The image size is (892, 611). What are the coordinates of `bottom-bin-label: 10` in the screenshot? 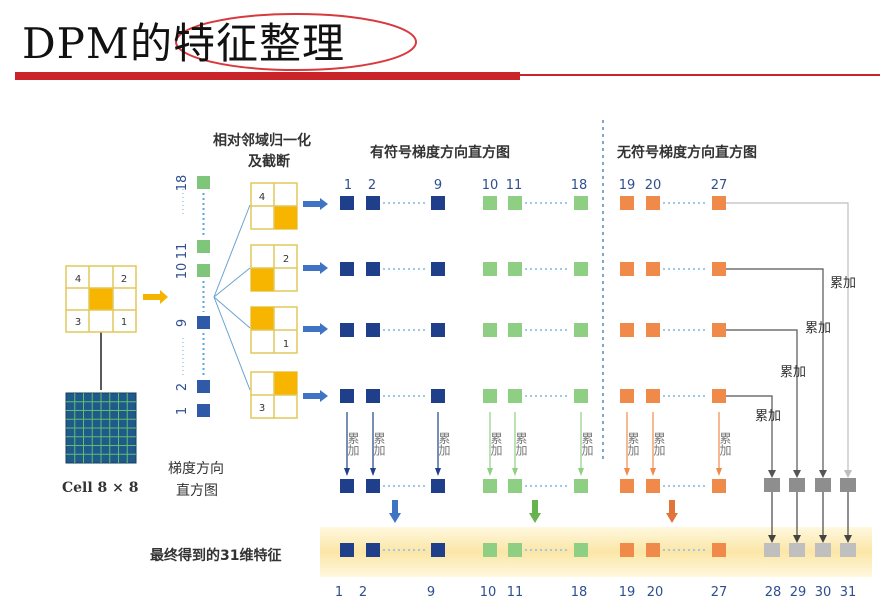 It's located at (488, 592).